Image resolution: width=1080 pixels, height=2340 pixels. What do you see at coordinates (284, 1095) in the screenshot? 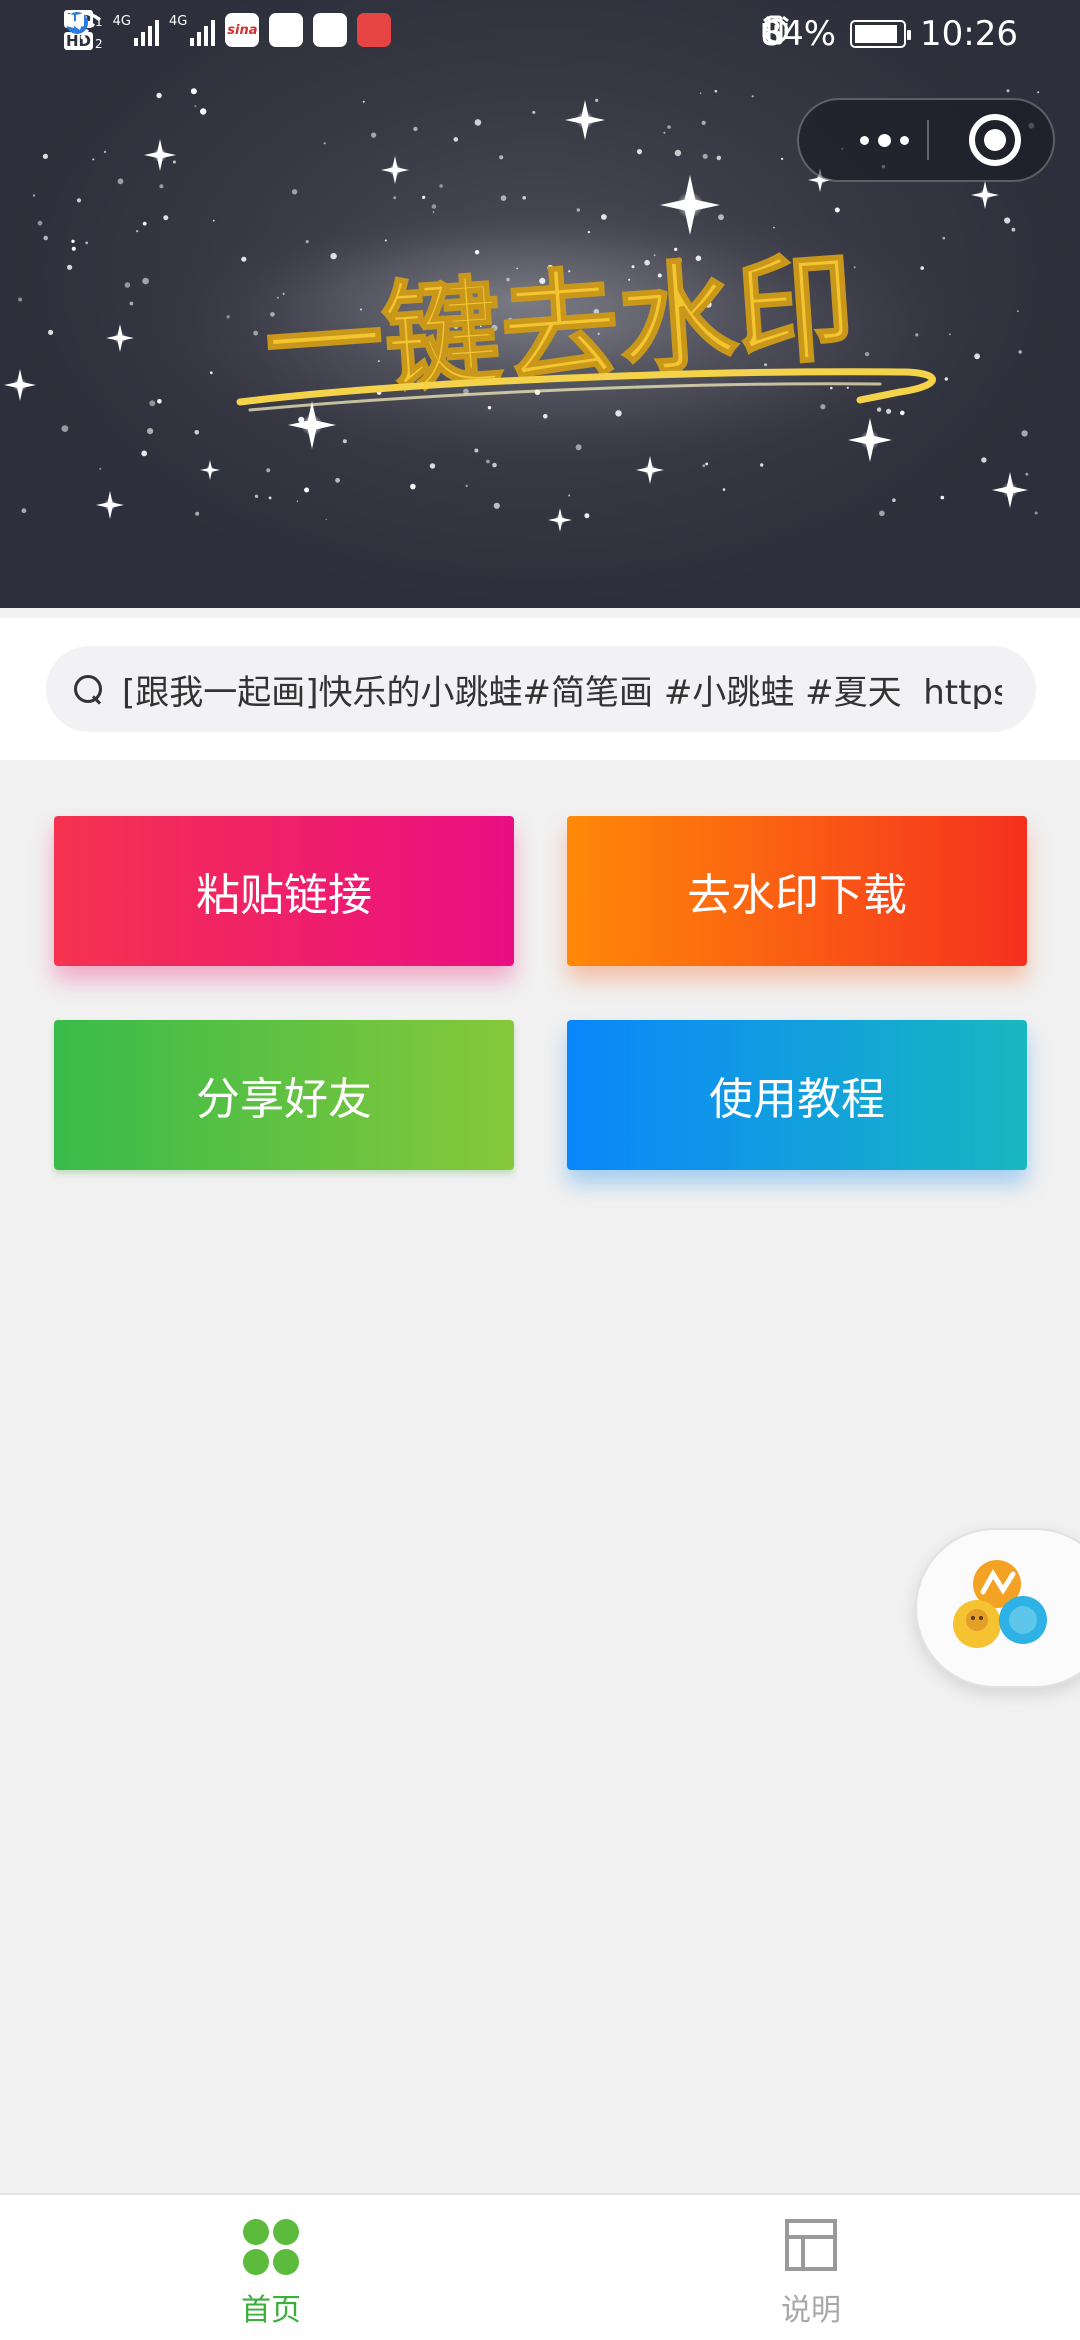
I see `share-friends-button: 分享好友` at bounding box center [284, 1095].